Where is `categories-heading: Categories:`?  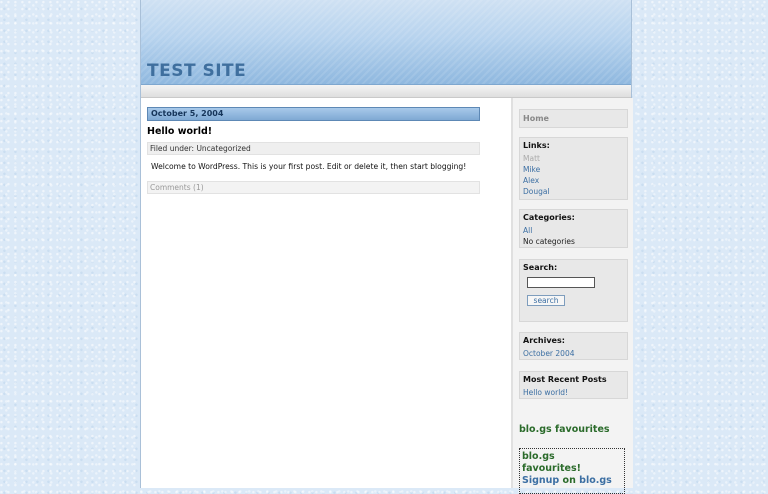
categories-heading: Categories: is located at coordinates (549, 217).